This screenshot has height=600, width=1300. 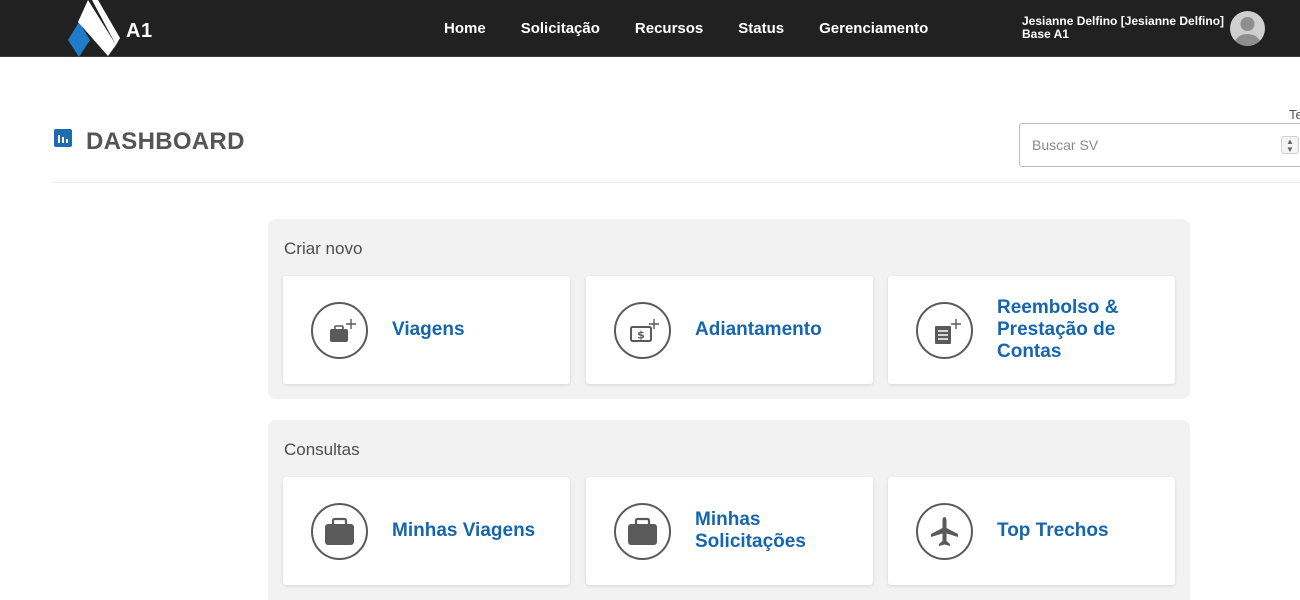 I want to click on brand-name: A1, so click(x=139, y=31).